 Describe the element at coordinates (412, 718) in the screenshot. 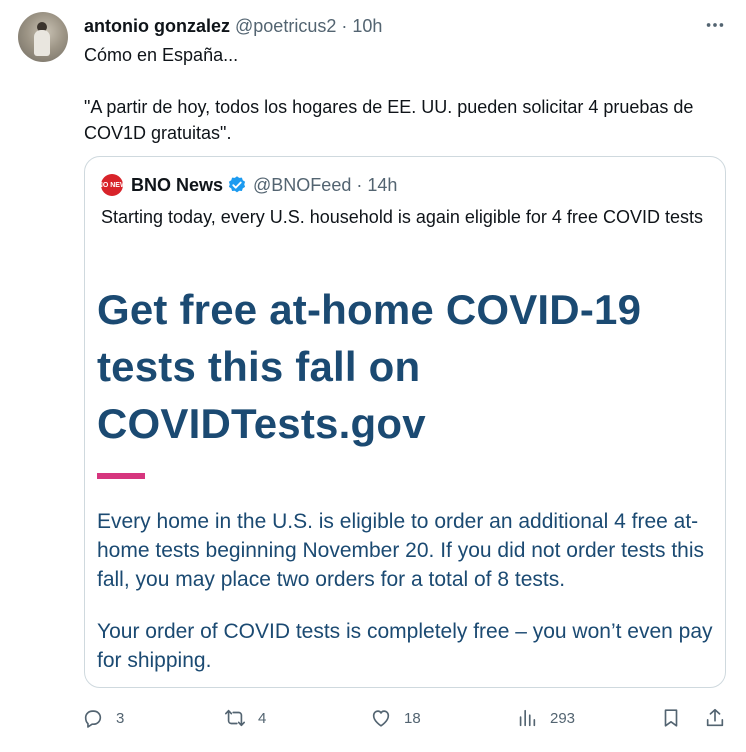

I see `like-count: 18` at that location.